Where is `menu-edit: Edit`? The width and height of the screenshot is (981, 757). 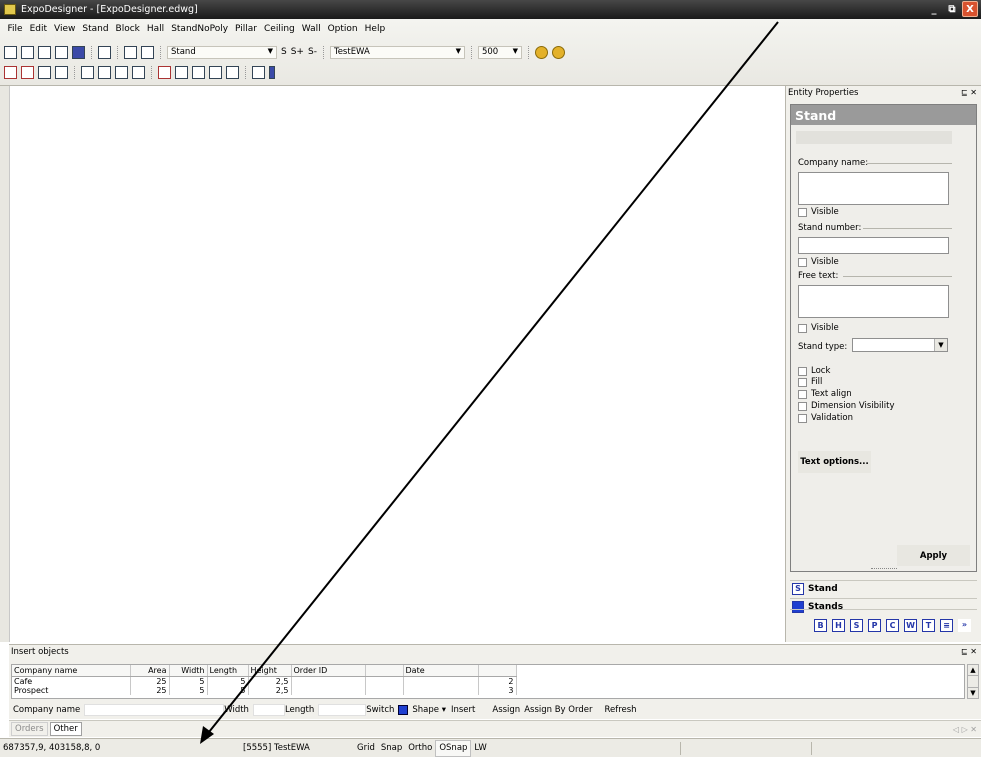
menu-edit: Edit is located at coordinates (38, 29).